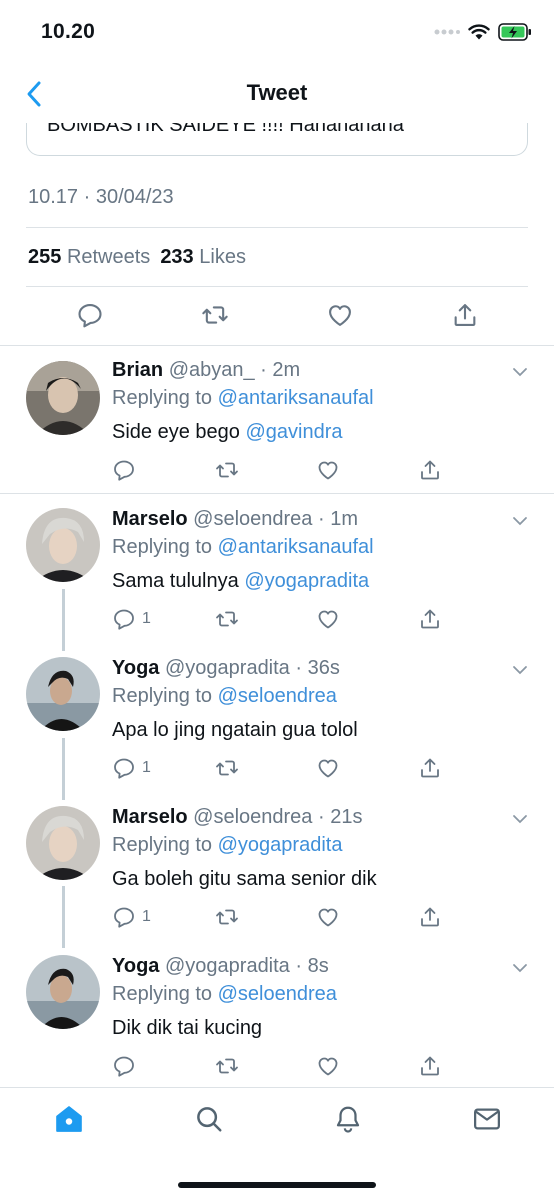 The height and width of the screenshot is (1200, 554). I want to click on reply-text: Dik dik tai kucing, so click(187, 1028).